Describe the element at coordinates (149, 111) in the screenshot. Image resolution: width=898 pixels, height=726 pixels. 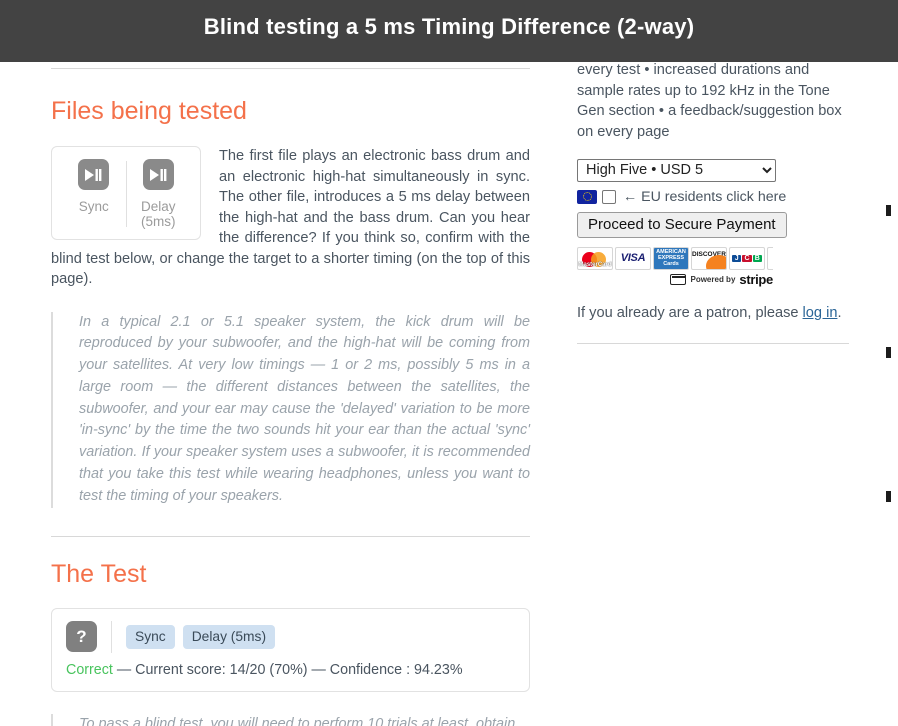
I see `files-section-title: Files being tested` at that location.